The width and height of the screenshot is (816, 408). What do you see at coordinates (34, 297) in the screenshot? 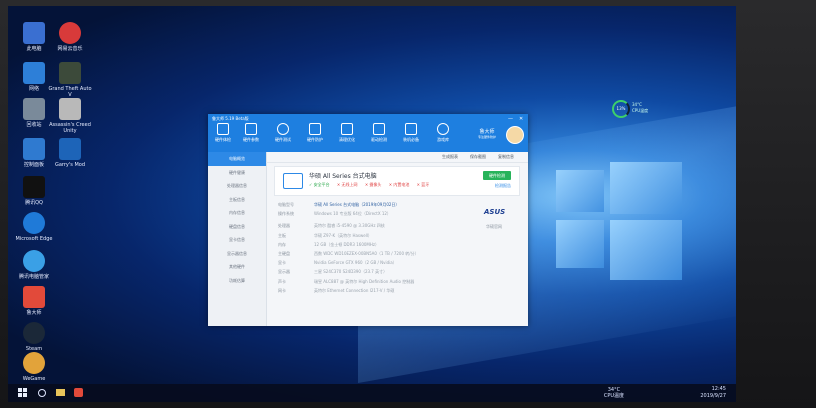
I see `ludashi-icon` at bounding box center [34, 297].